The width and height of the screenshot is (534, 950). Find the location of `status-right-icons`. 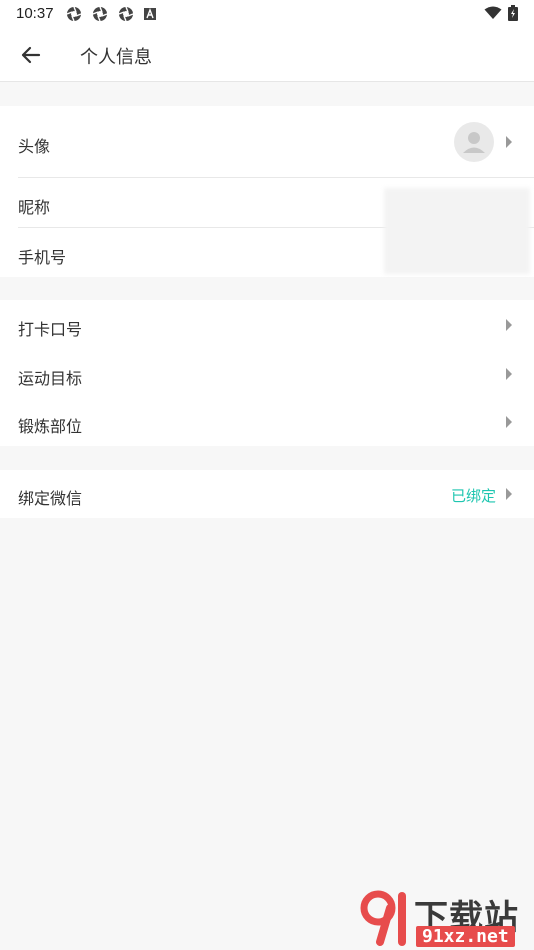

status-right-icons is located at coordinates (501, 13).